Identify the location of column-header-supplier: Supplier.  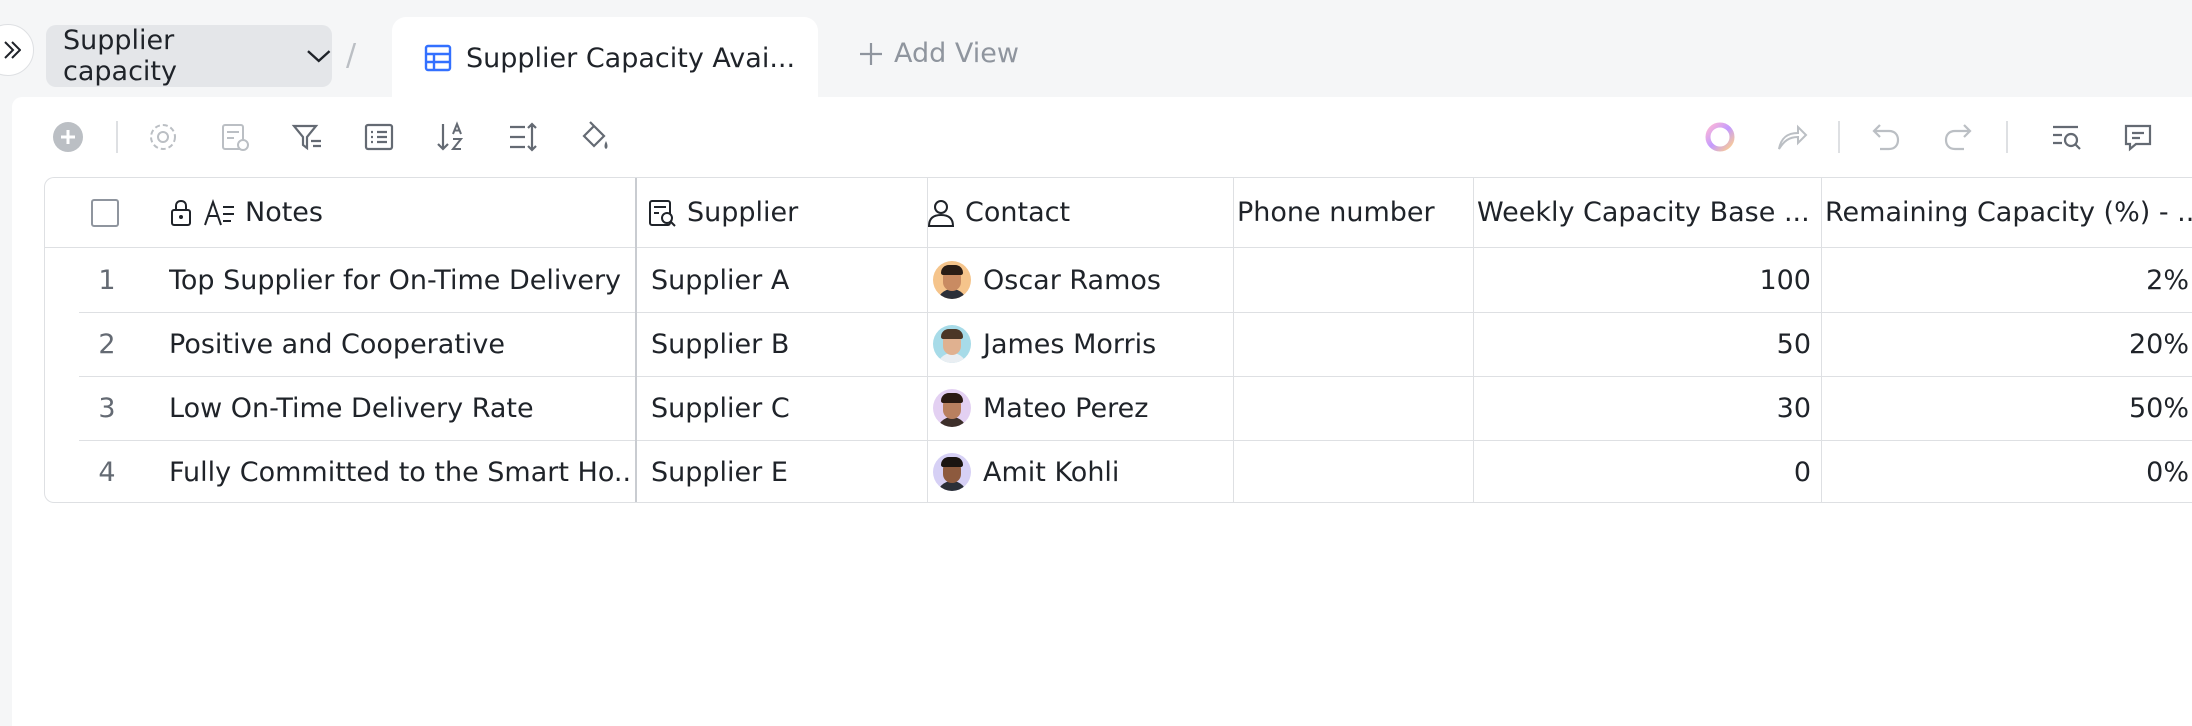
(782, 212).